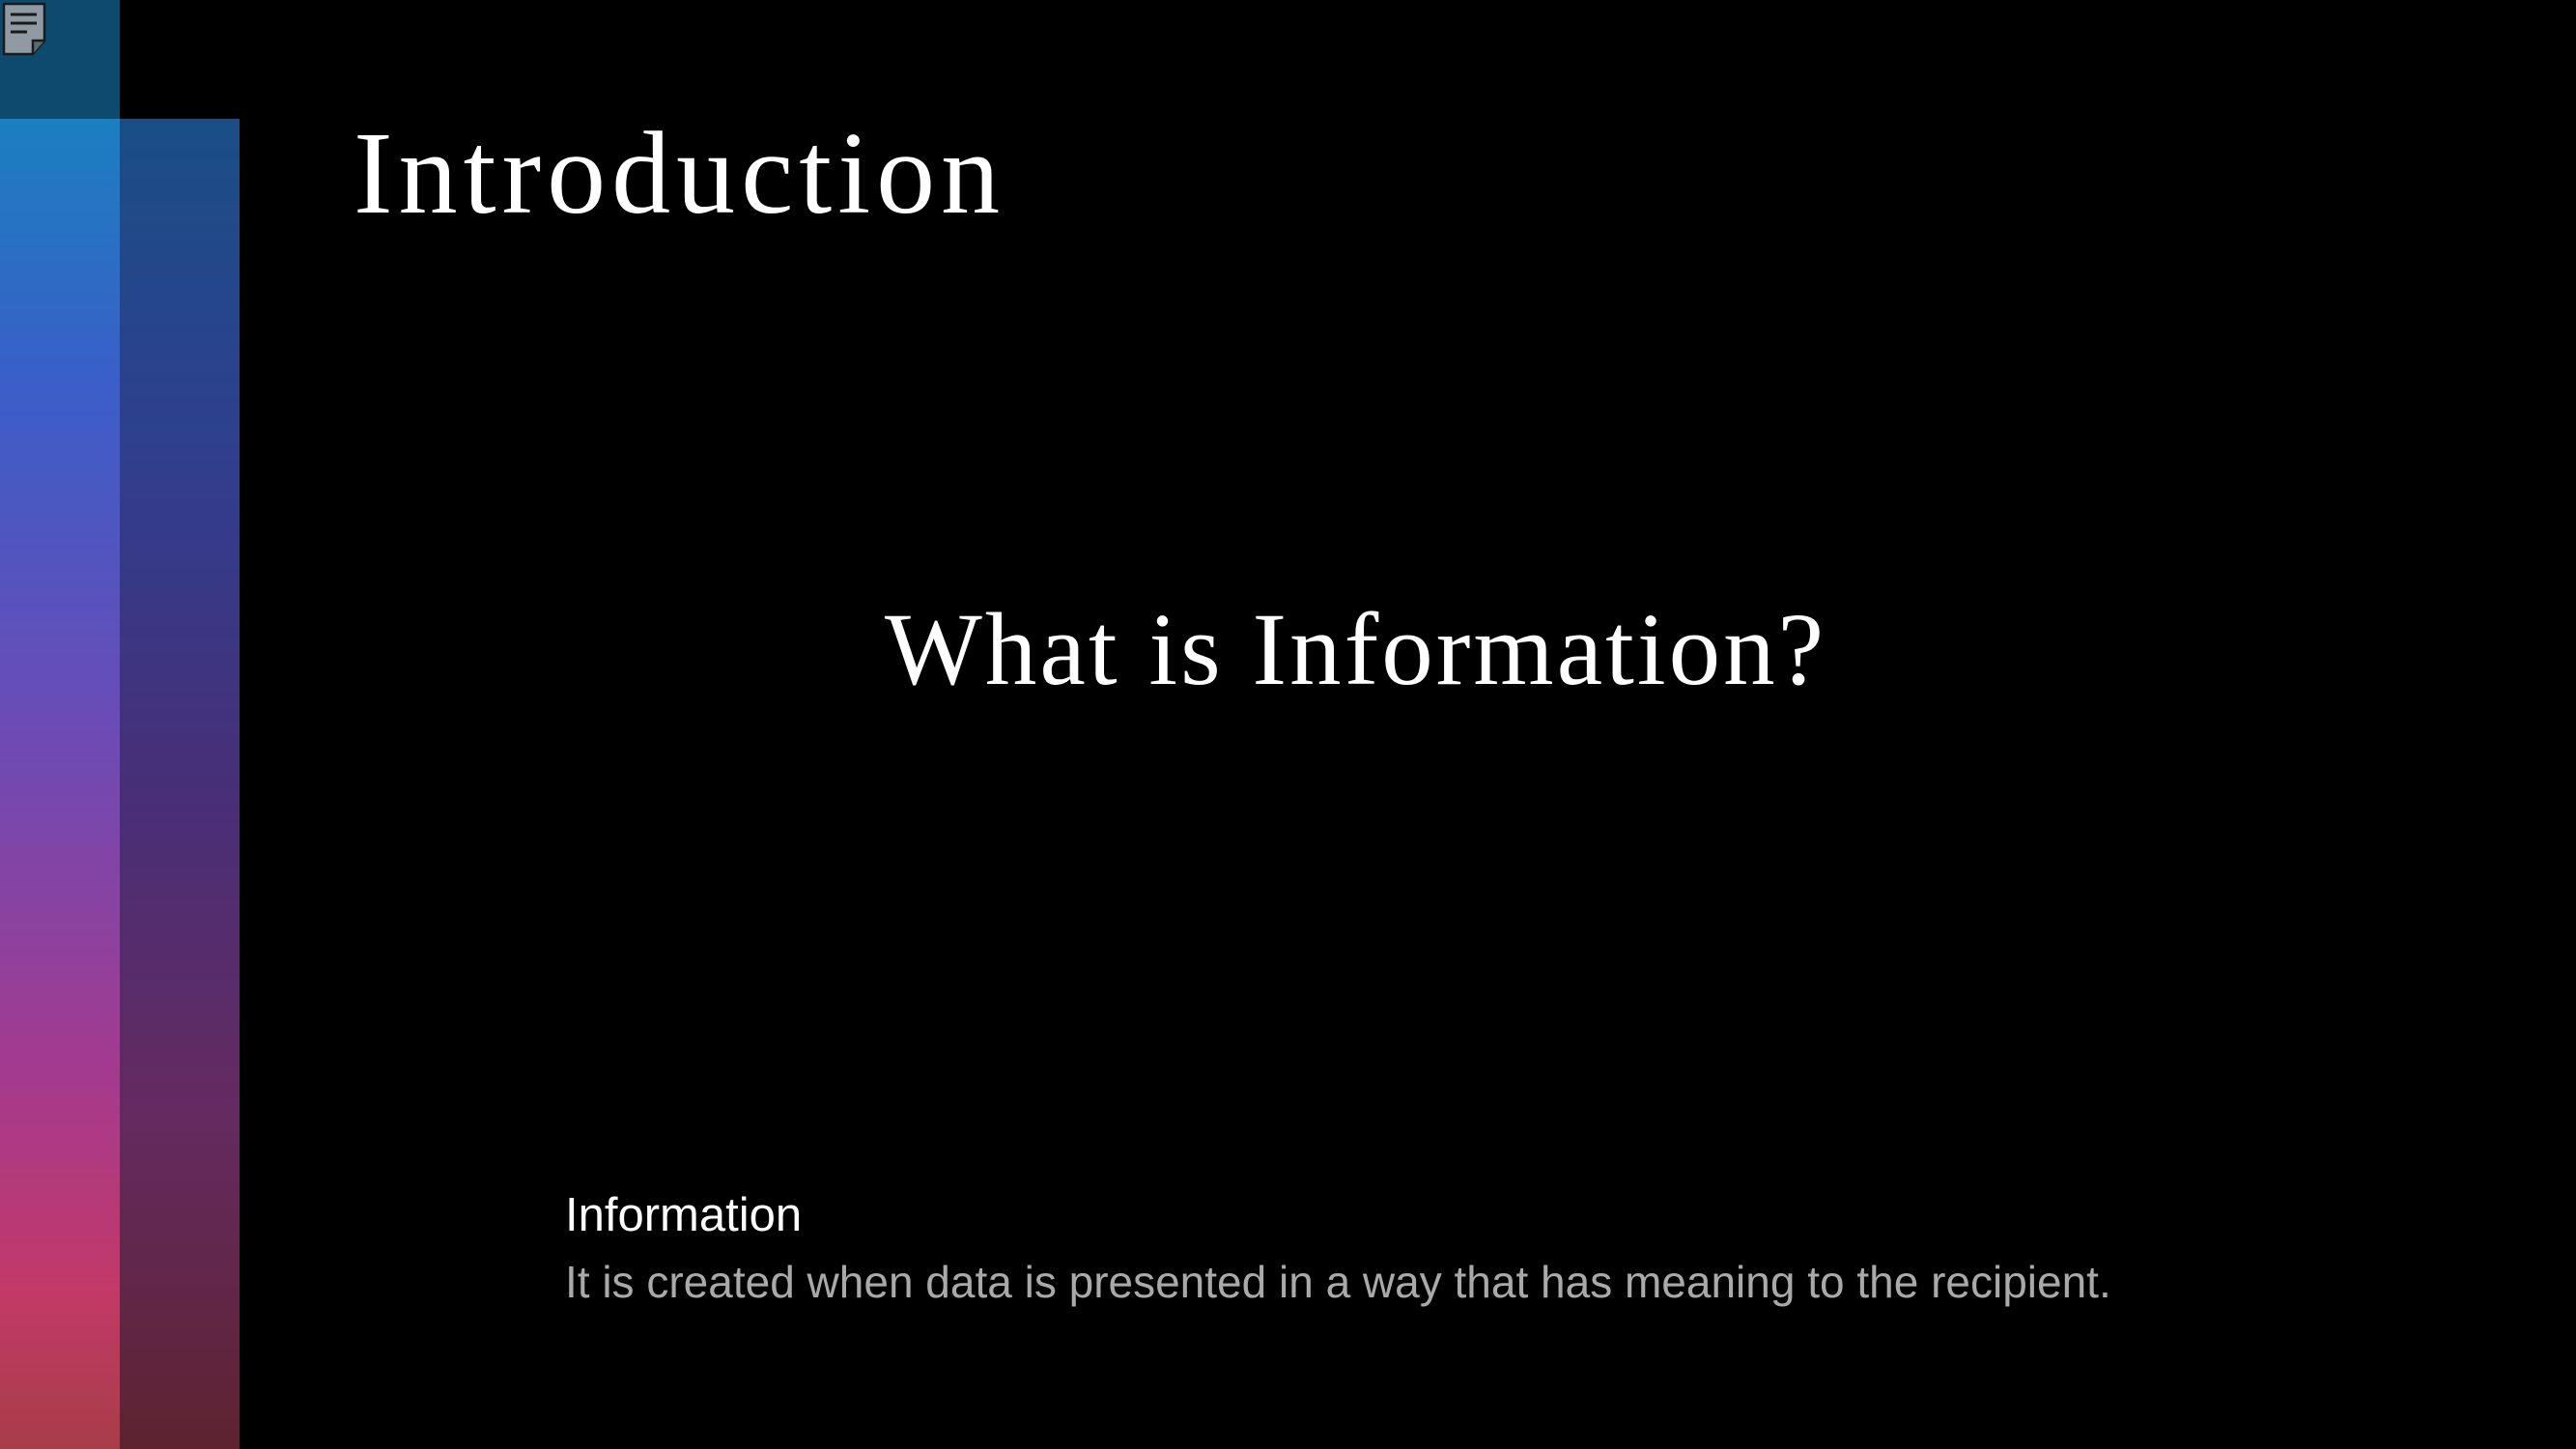 The width and height of the screenshot is (2576, 1449). I want to click on slide-title: Introduction, so click(680, 173).